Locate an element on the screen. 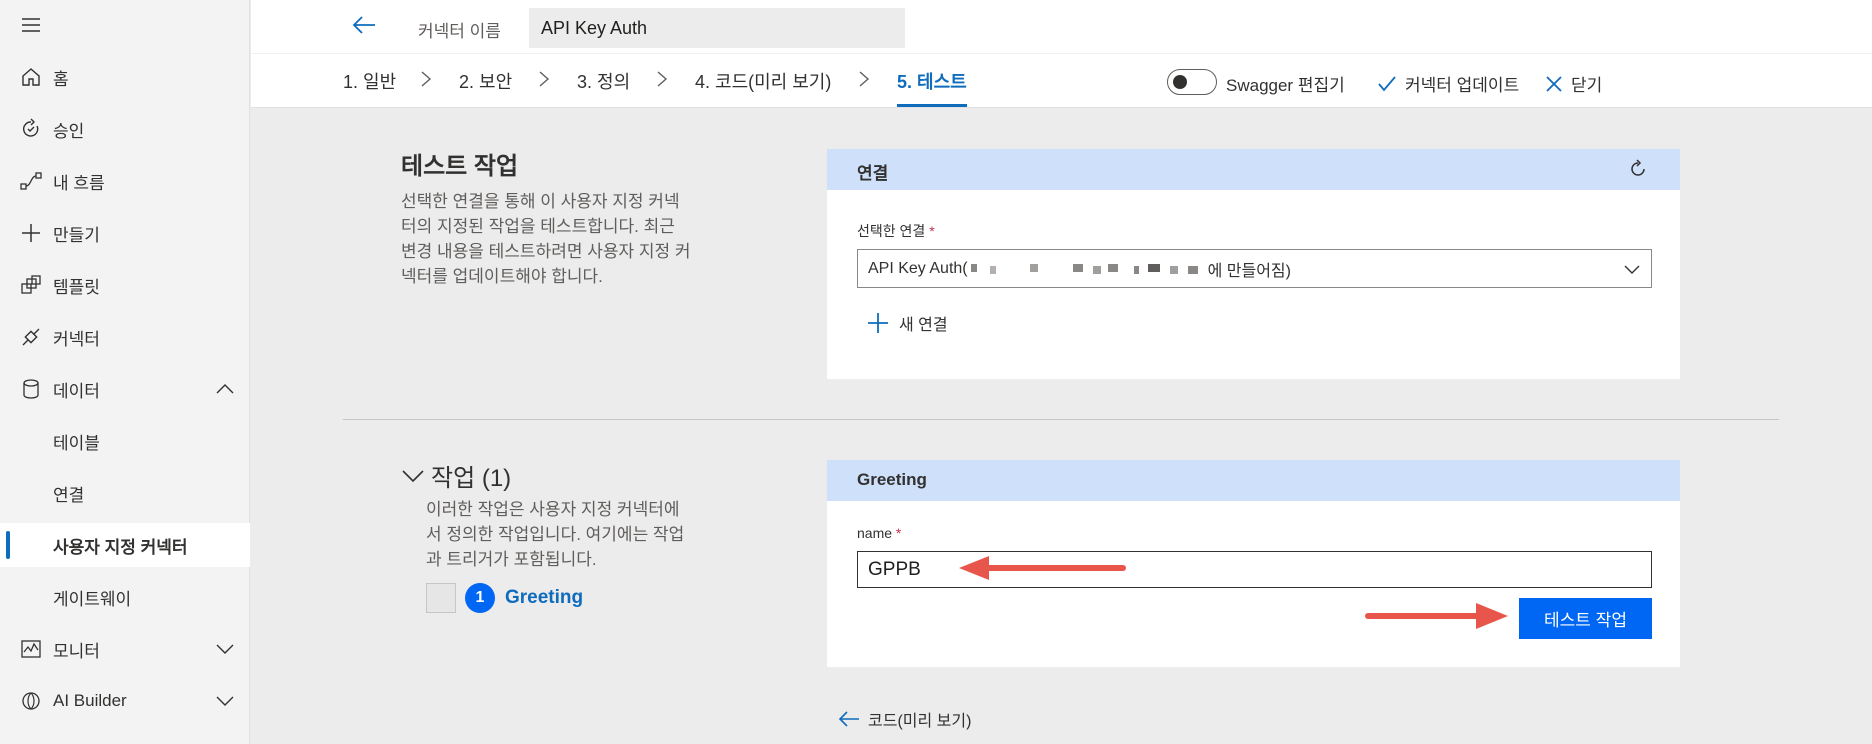 The height and width of the screenshot is (744, 1872). description-line: 변경 내용을 테스트하려면 사용자 지정 커 is located at coordinates (546, 251).